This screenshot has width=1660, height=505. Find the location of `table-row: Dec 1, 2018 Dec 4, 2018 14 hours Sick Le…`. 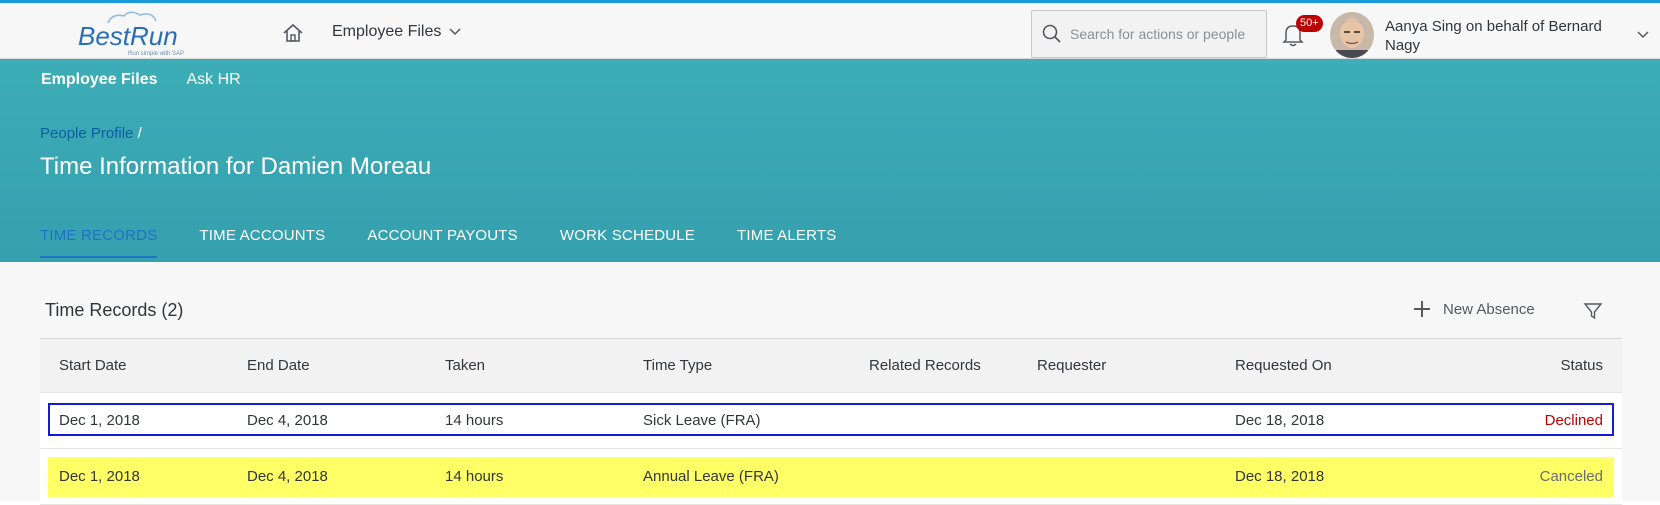

table-row: Dec 1, 2018 Dec 4, 2018 14 hours Sick Le… is located at coordinates (831, 421).